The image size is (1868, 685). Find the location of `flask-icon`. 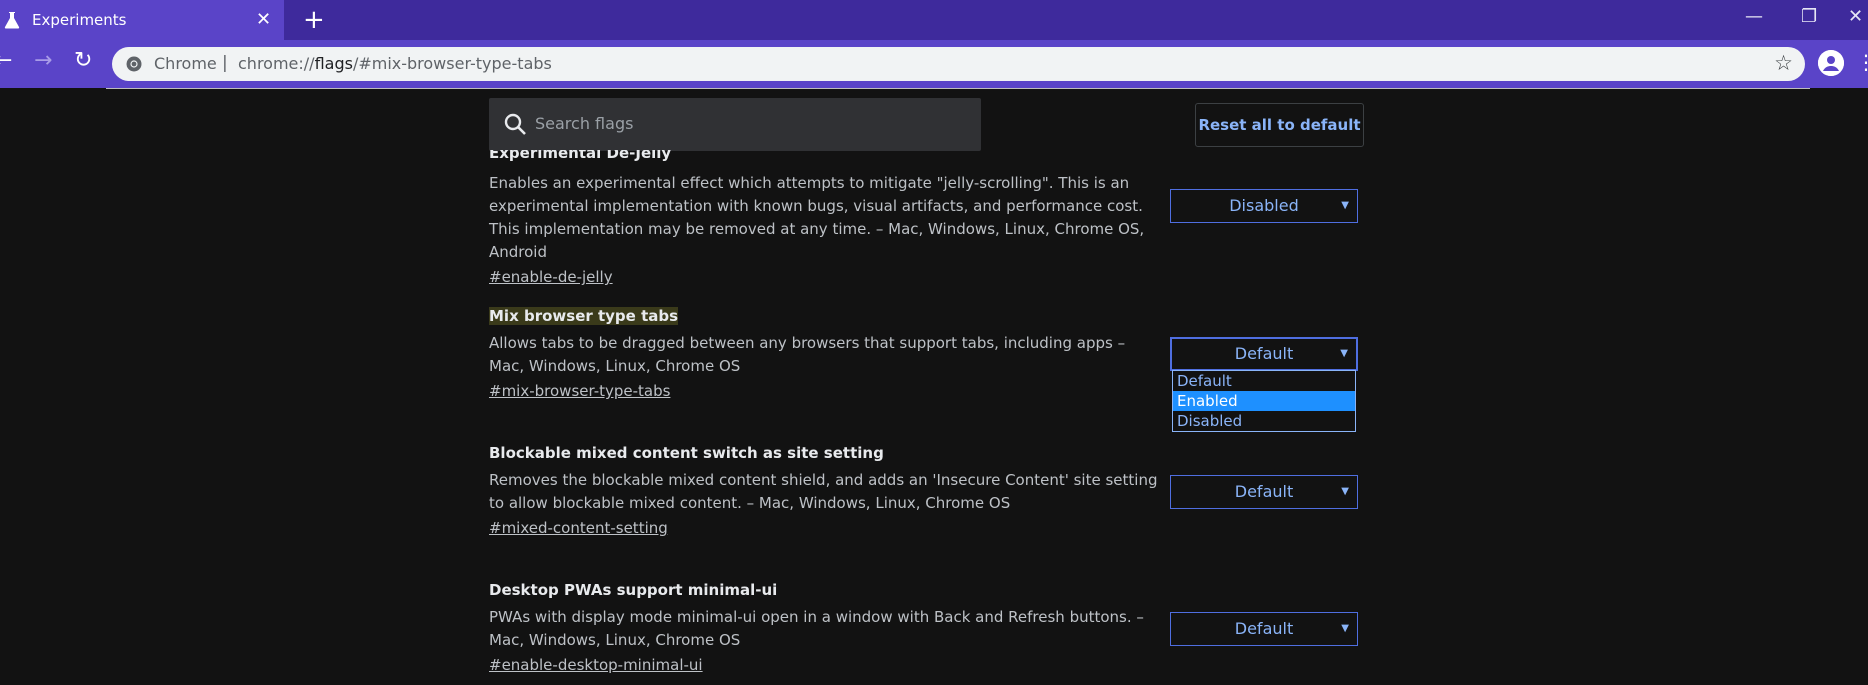

flask-icon is located at coordinates (12, 20).